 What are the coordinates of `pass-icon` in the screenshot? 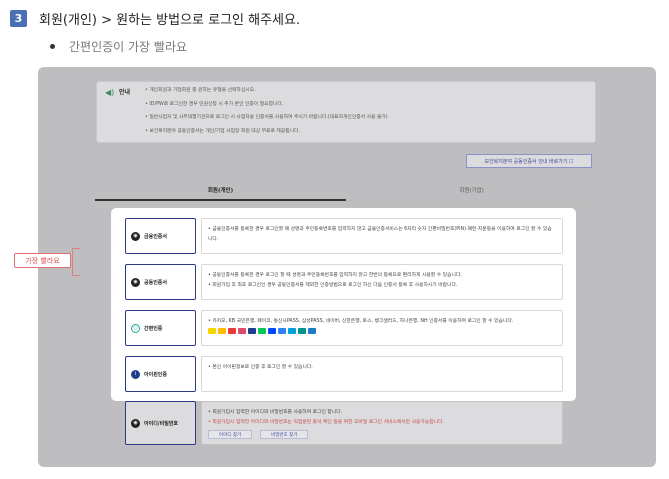 It's located at (242, 330).